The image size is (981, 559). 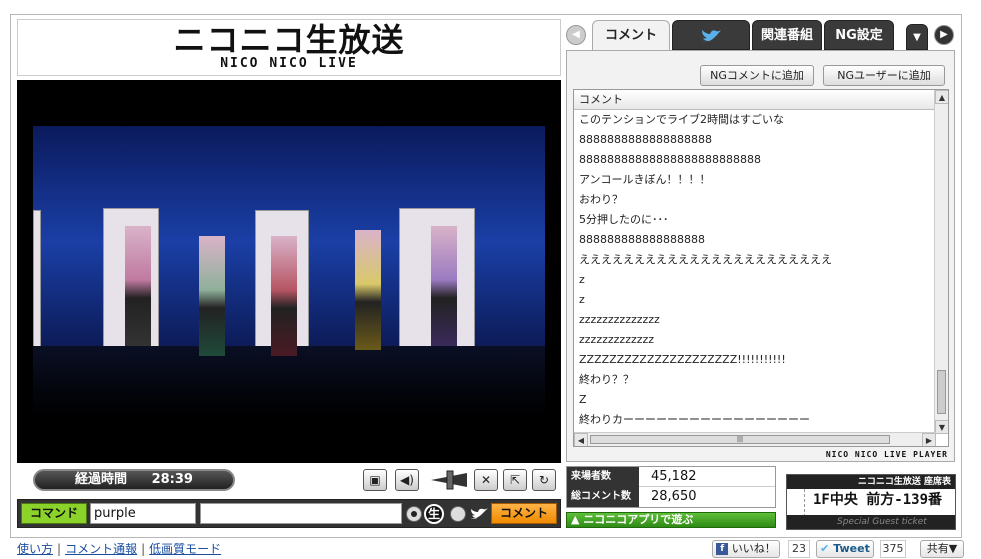 What do you see at coordinates (755, 340) in the screenshot?
I see `comment-row: zzzzzzzzzzzzz` at bounding box center [755, 340].